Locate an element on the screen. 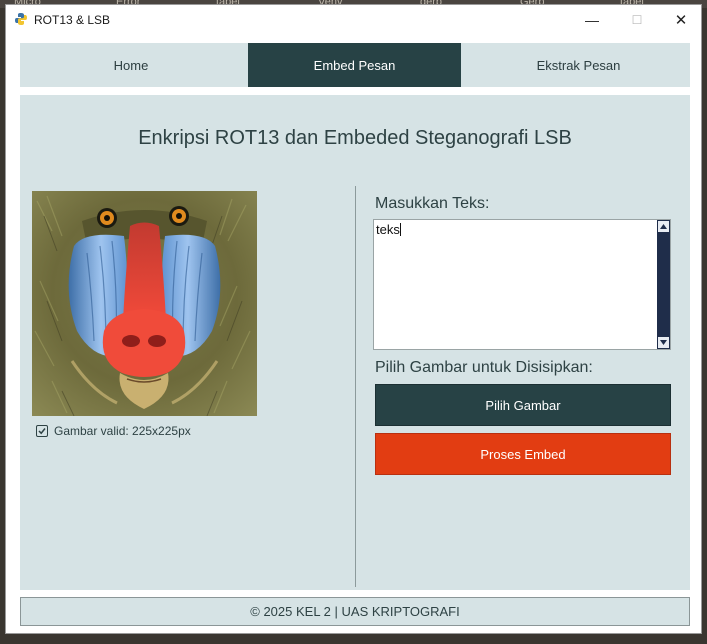 Image resolution: width=707 pixels, height=644 pixels. nav-tabs: Home Embed Pesan Ekstrak Pesan is located at coordinates (355, 65).